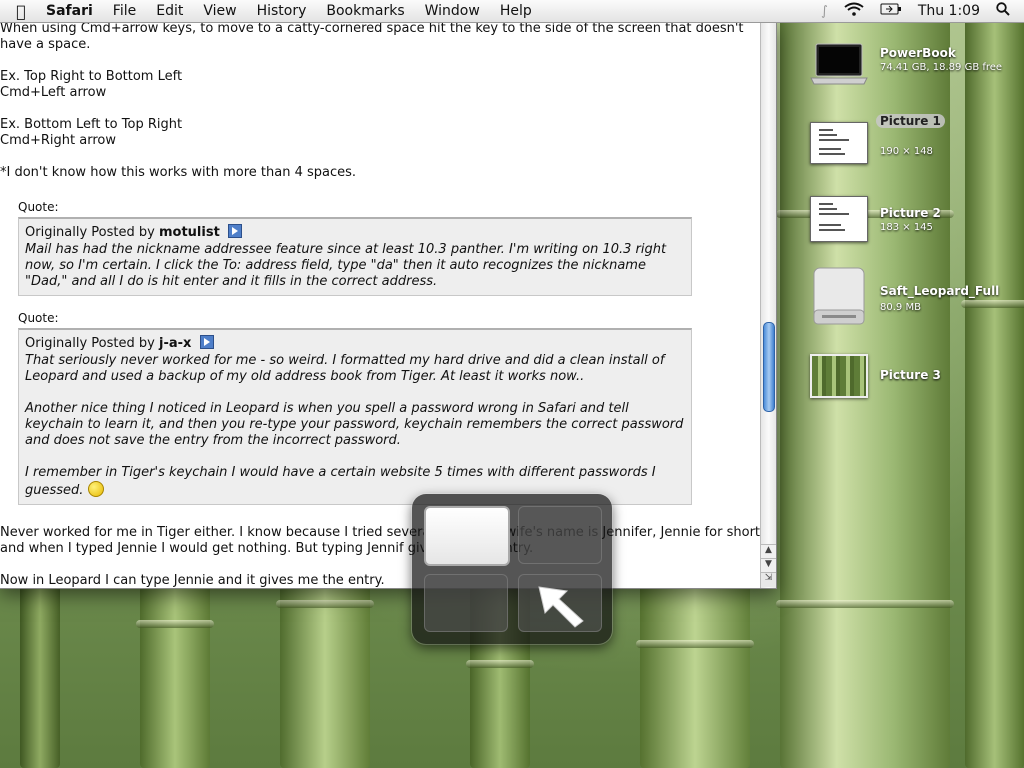 The height and width of the screenshot is (768, 1024). Describe the element at coordinates (1003, 11) in the screenshot. I see `spotlight-search-icon` at that location.